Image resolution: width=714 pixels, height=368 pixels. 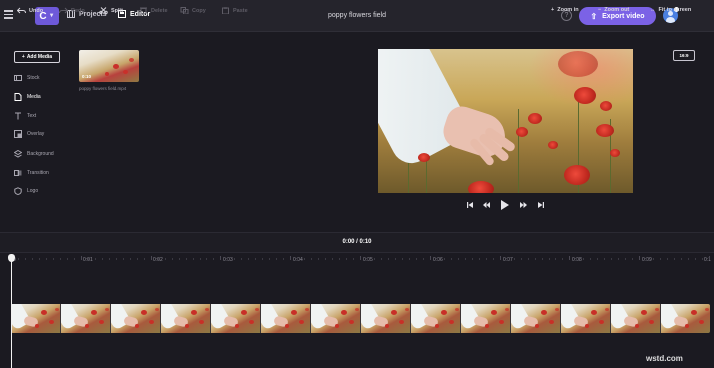 What do you see at coordinates (18, 154) in the screenshot?
I see `background-icon` at bounding box center [18, 154].